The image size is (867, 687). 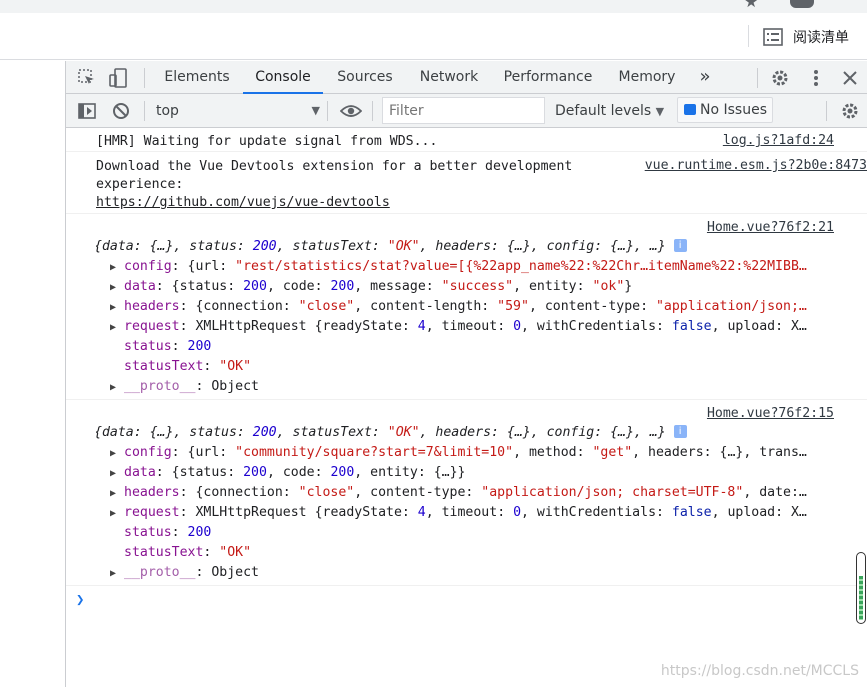 I want to click on issues-label: No Issues, so click(x=733, y=110).